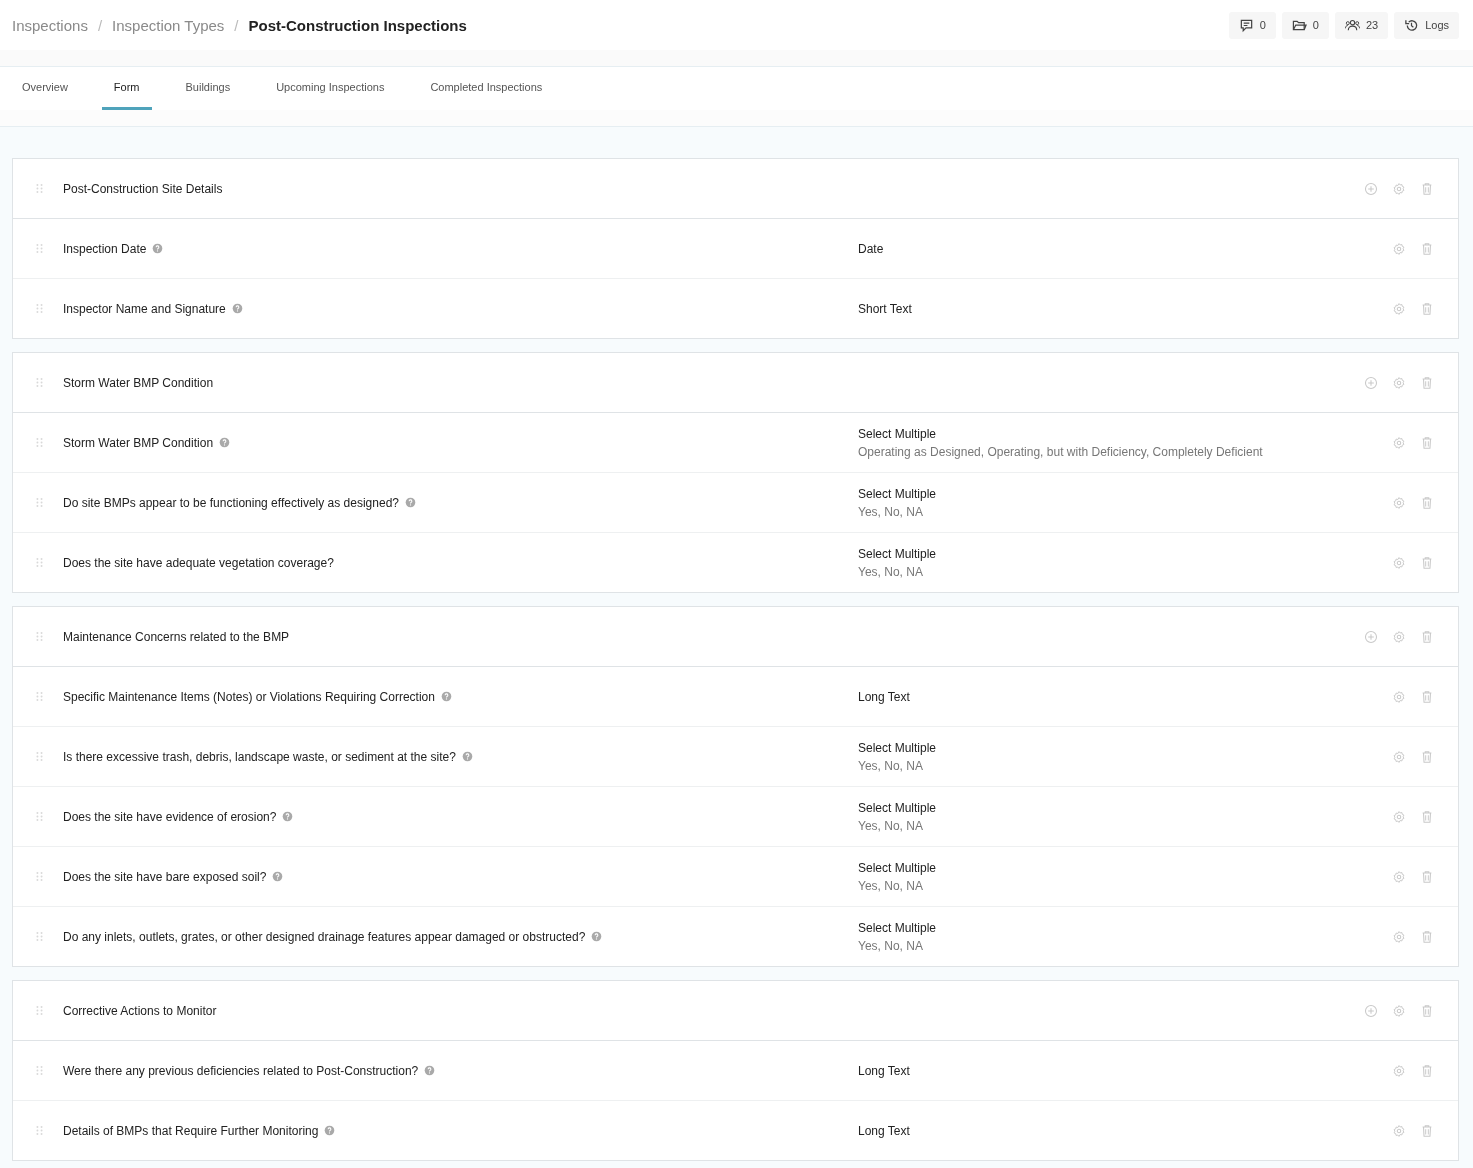 This screenshot has height=1168, width=1473. Describe the element at coordinates (1352, 25) in the screenshot. I see `users-icon` at that location.